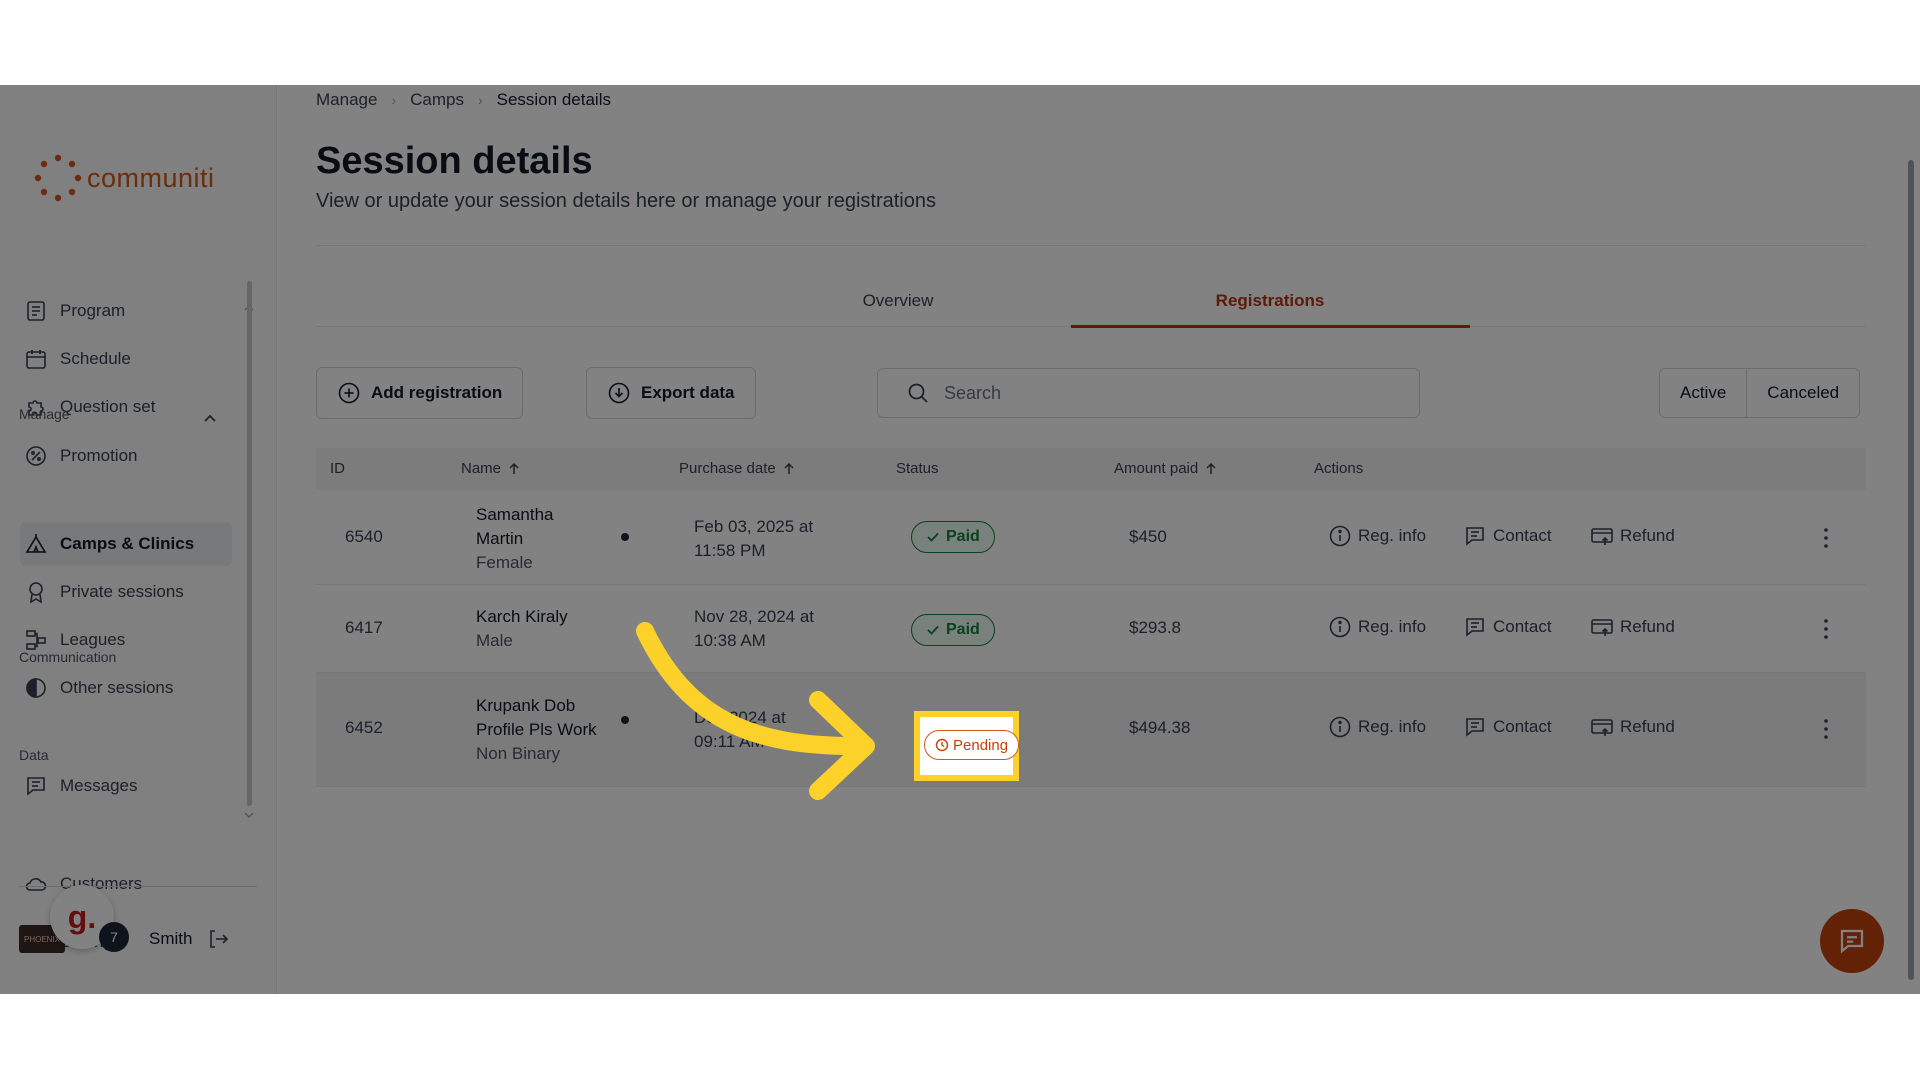  I want to click on sidebar-item-program: Program, so click(126, 311).